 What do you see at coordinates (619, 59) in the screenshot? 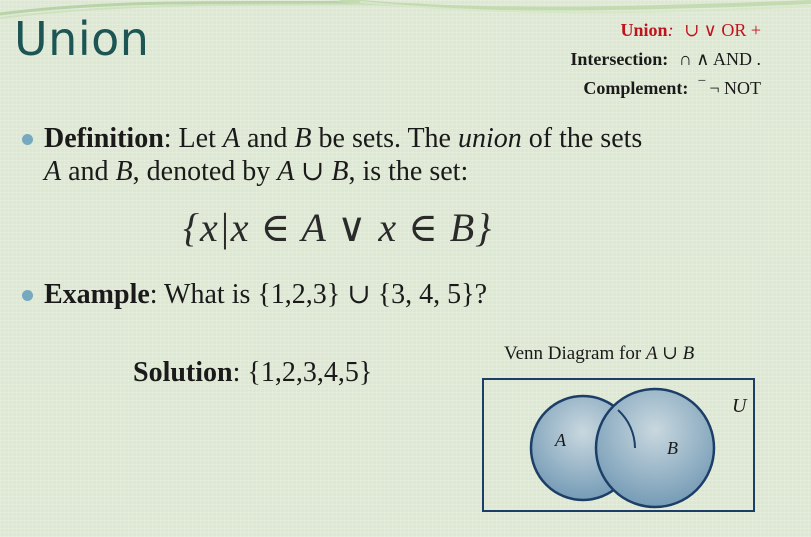
I see `legend-intersection-label: Intersection:` at bounding box center [619, 59].